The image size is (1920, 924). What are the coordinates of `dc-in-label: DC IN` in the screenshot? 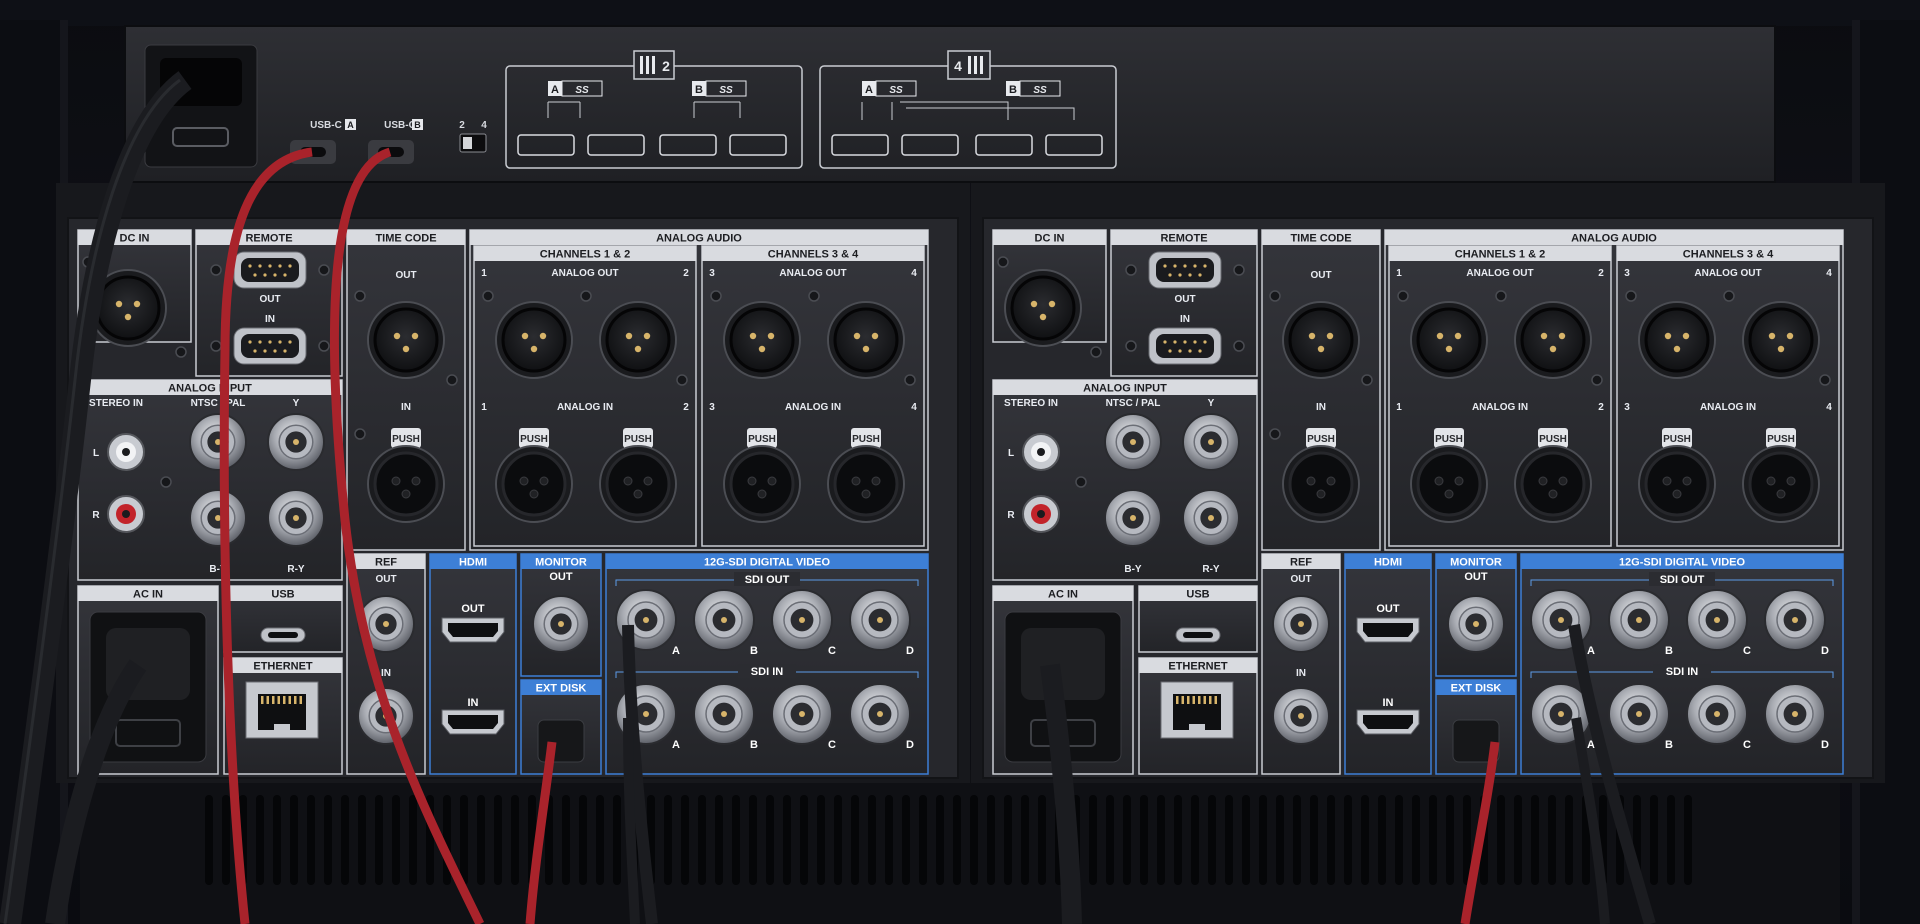 It's located at (1050, 239).